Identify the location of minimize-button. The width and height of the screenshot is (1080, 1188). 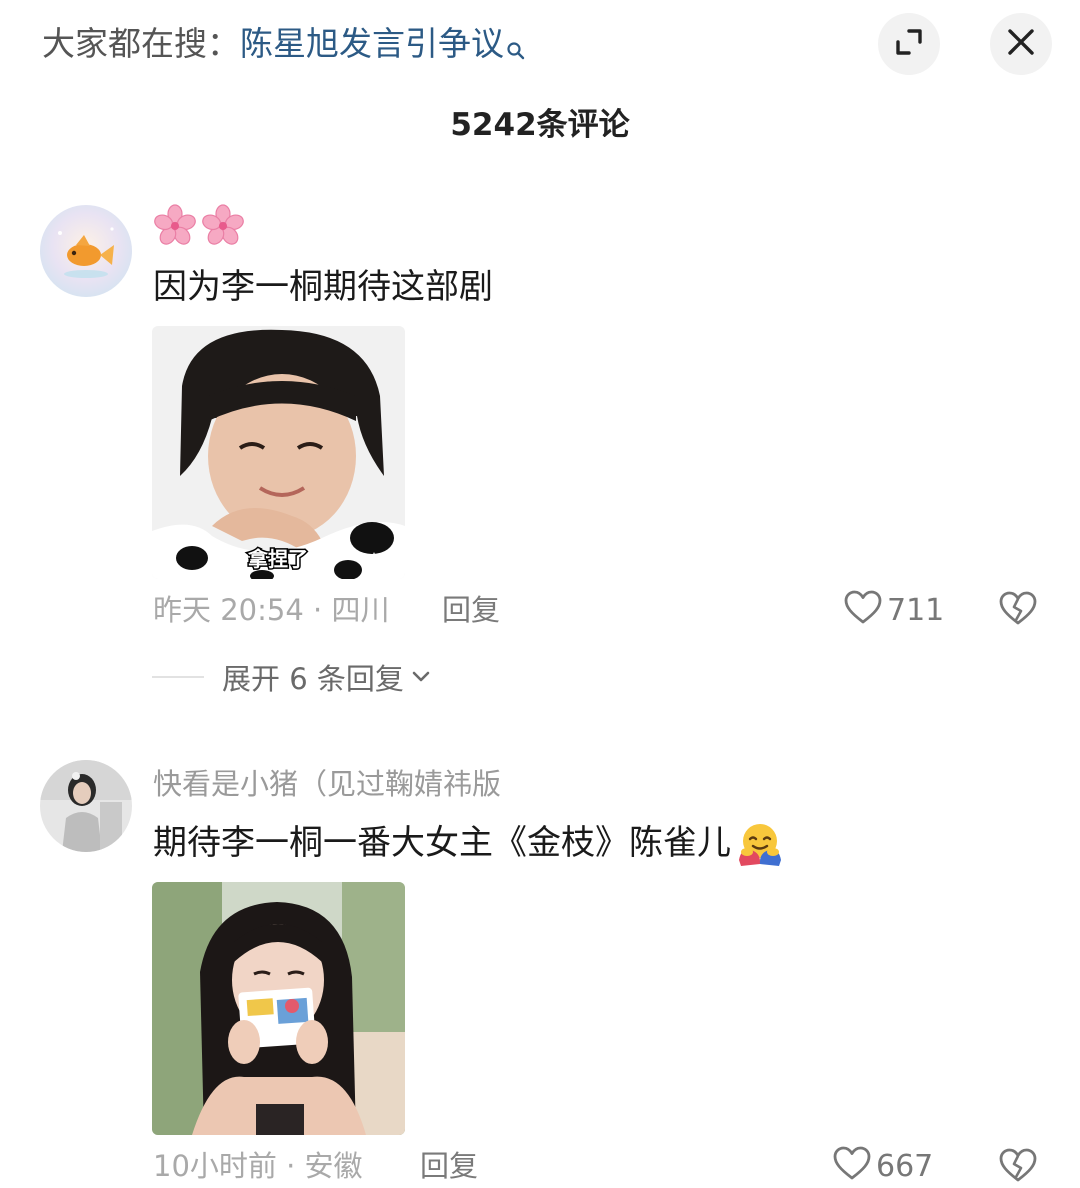
(909, 44).